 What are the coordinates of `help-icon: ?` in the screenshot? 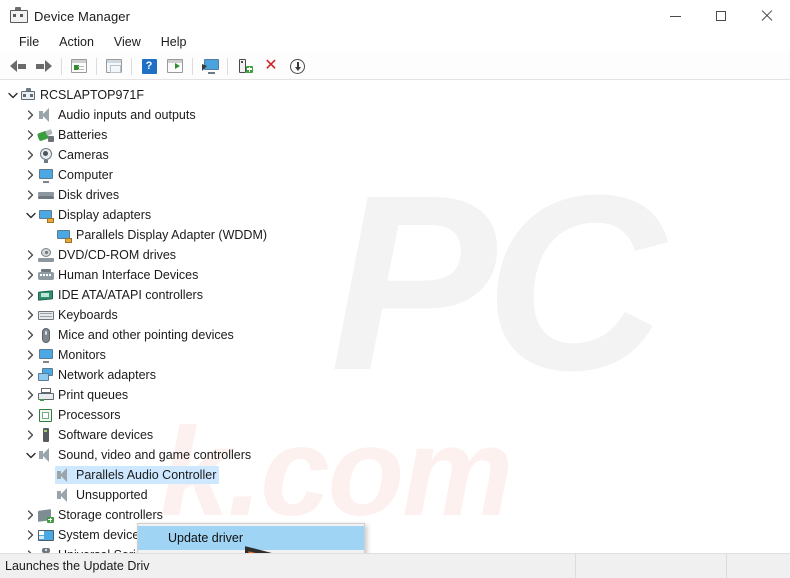 It's located at (149, 66).